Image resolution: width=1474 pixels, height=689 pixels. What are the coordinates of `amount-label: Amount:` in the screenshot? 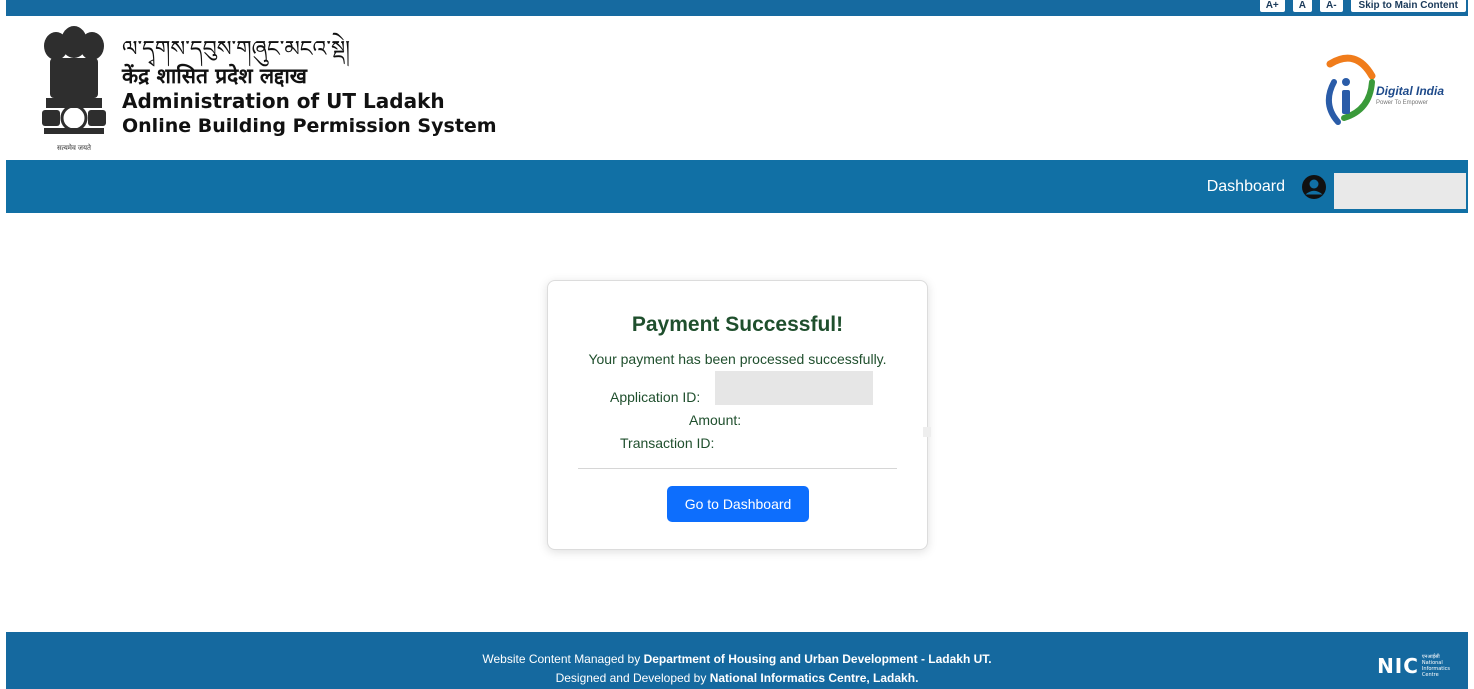 It's located at (715, 420).